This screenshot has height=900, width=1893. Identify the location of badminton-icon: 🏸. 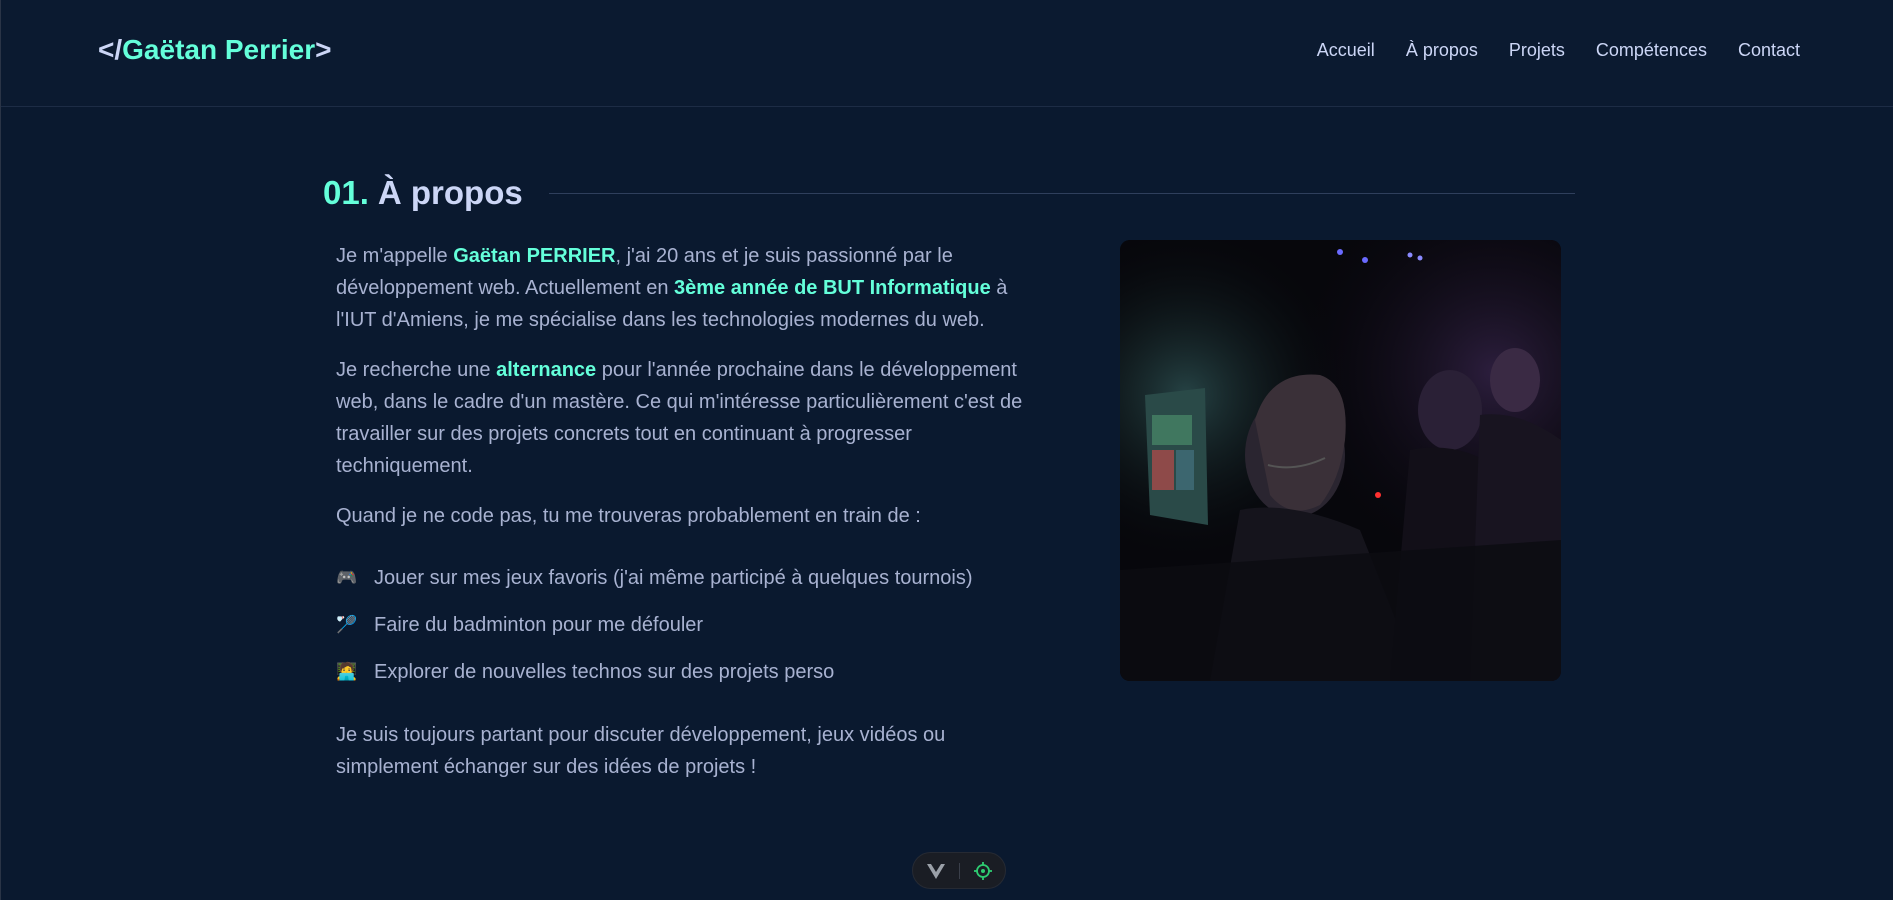
(347, 624).